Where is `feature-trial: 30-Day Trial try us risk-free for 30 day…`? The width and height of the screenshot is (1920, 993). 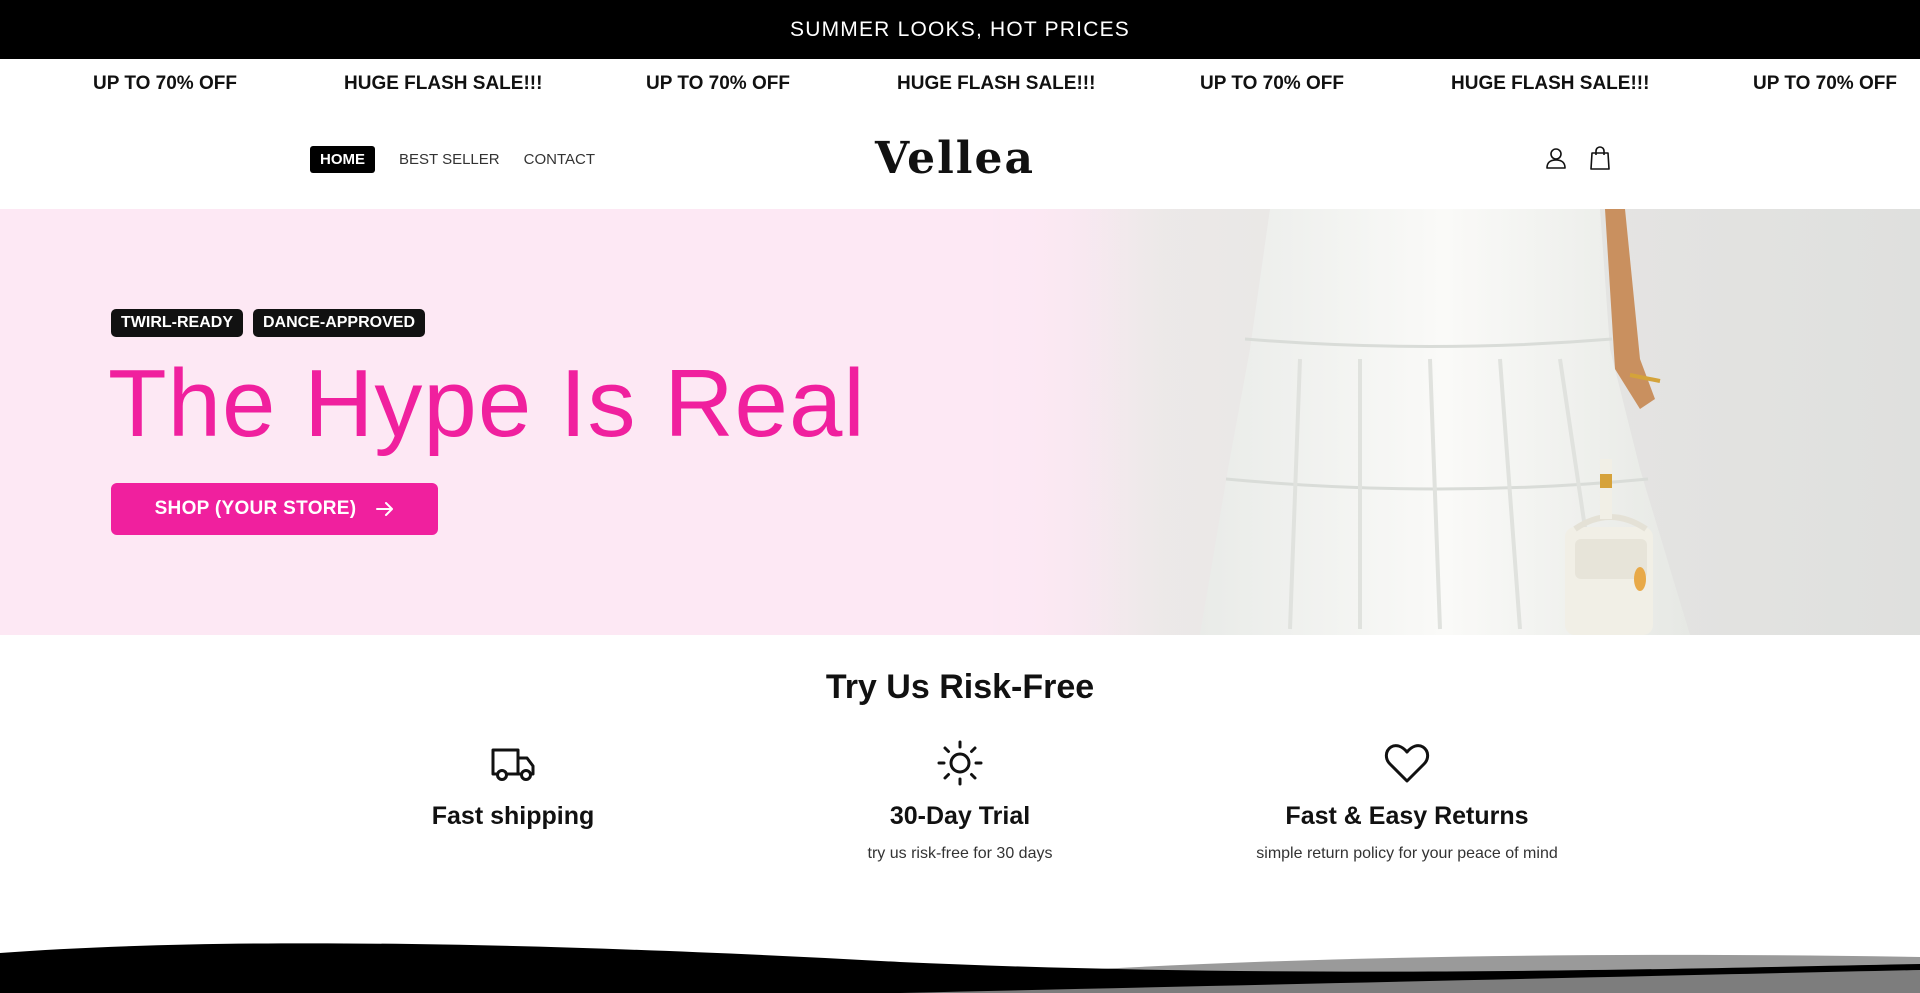
feature-trial: 30-Day Trial try us risk-free for 30 day… is located at coordinates (960, 801).